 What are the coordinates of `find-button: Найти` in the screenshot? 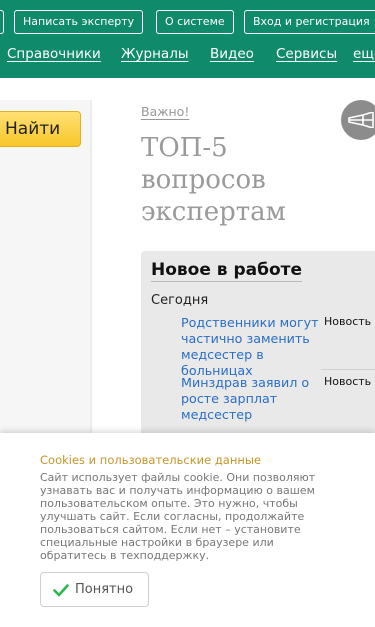 It's located at (40, 129).